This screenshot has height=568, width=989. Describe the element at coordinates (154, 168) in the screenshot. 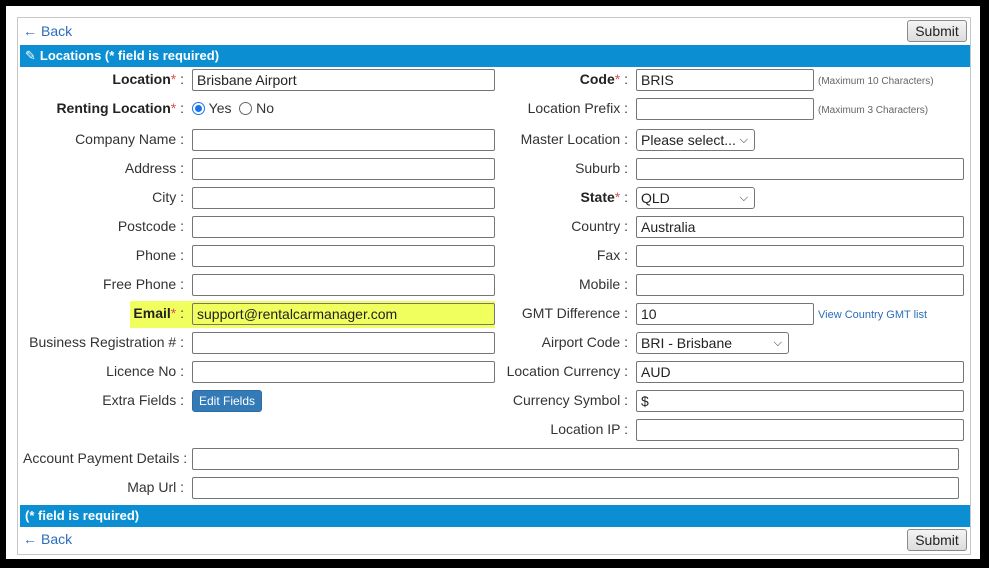

I see `address-label: Address :` at that location.